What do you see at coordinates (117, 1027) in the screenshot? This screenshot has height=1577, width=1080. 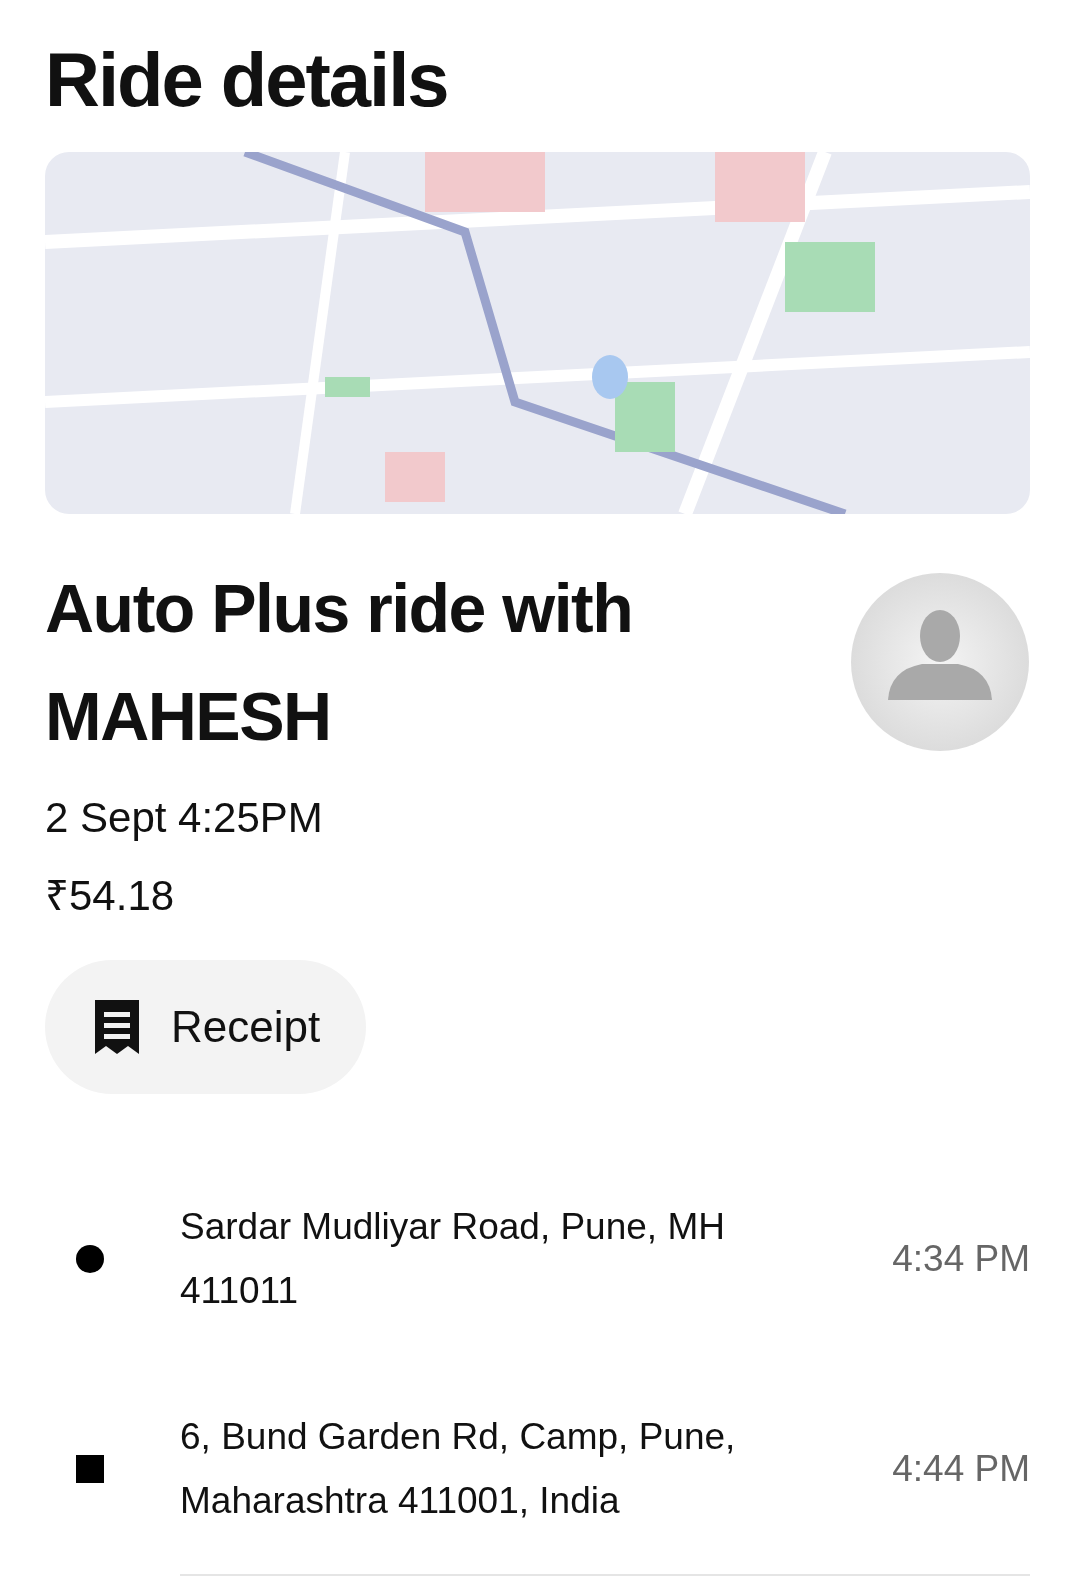 I see `receipt-icon` at bounding box center [117, 1027].